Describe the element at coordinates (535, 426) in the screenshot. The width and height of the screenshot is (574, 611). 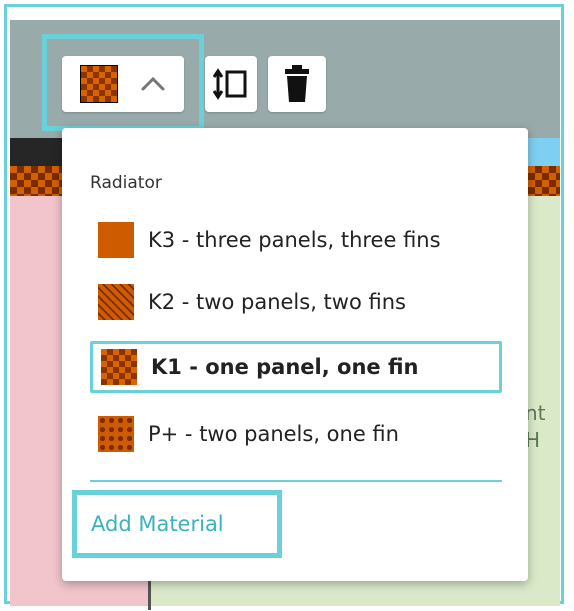
I see `canvas-room-label: nt H` at that location.